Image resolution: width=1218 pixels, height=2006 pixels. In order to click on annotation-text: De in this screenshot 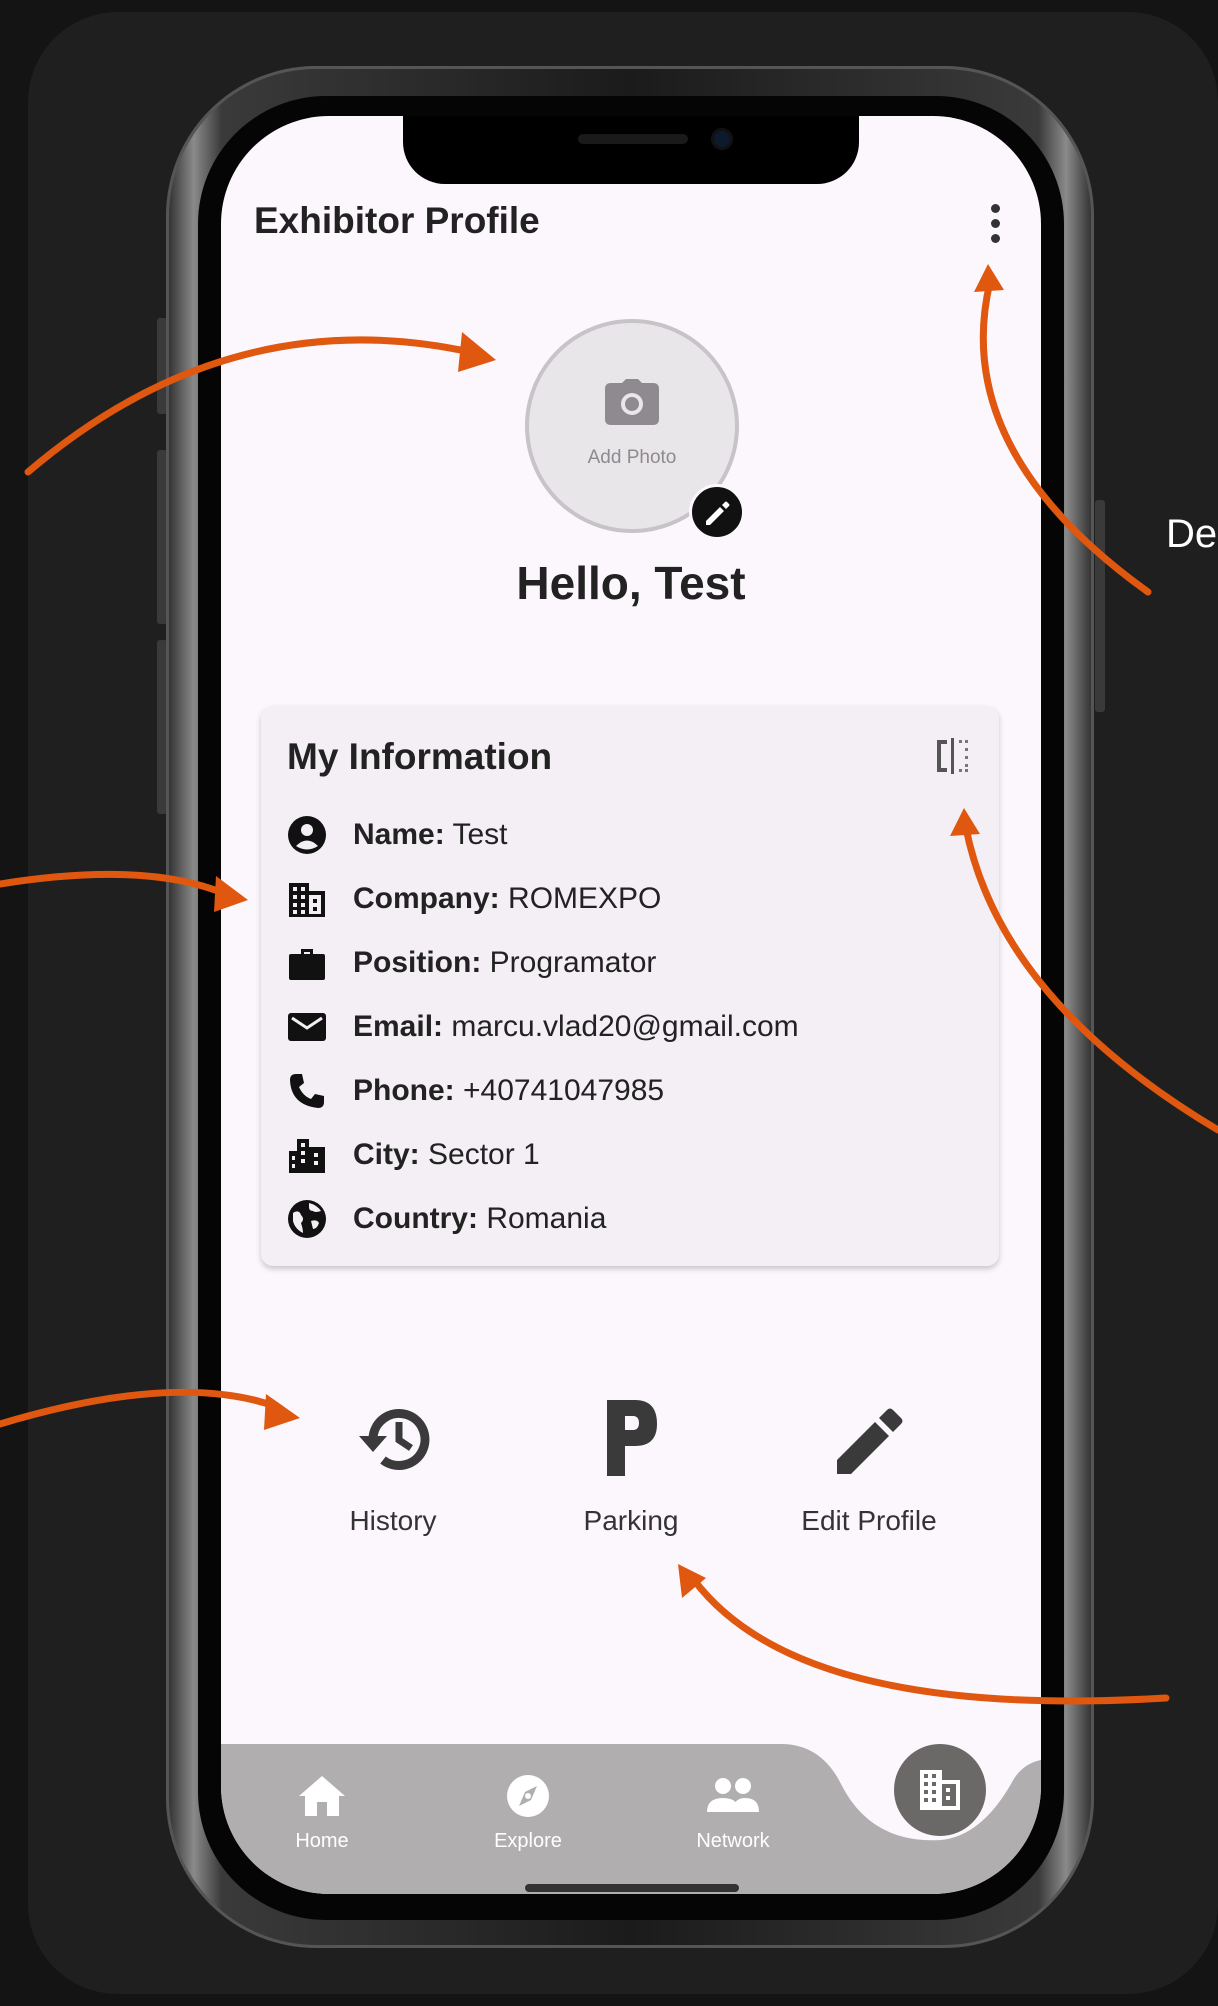, I will do `click(1192, 534)`.